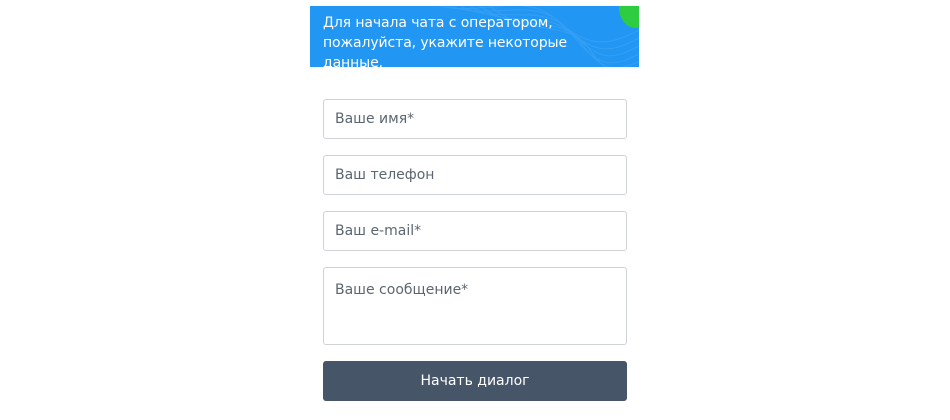 The height and width of the screenshot is (420, 950). I want to click on email-input, so click(475, 231).